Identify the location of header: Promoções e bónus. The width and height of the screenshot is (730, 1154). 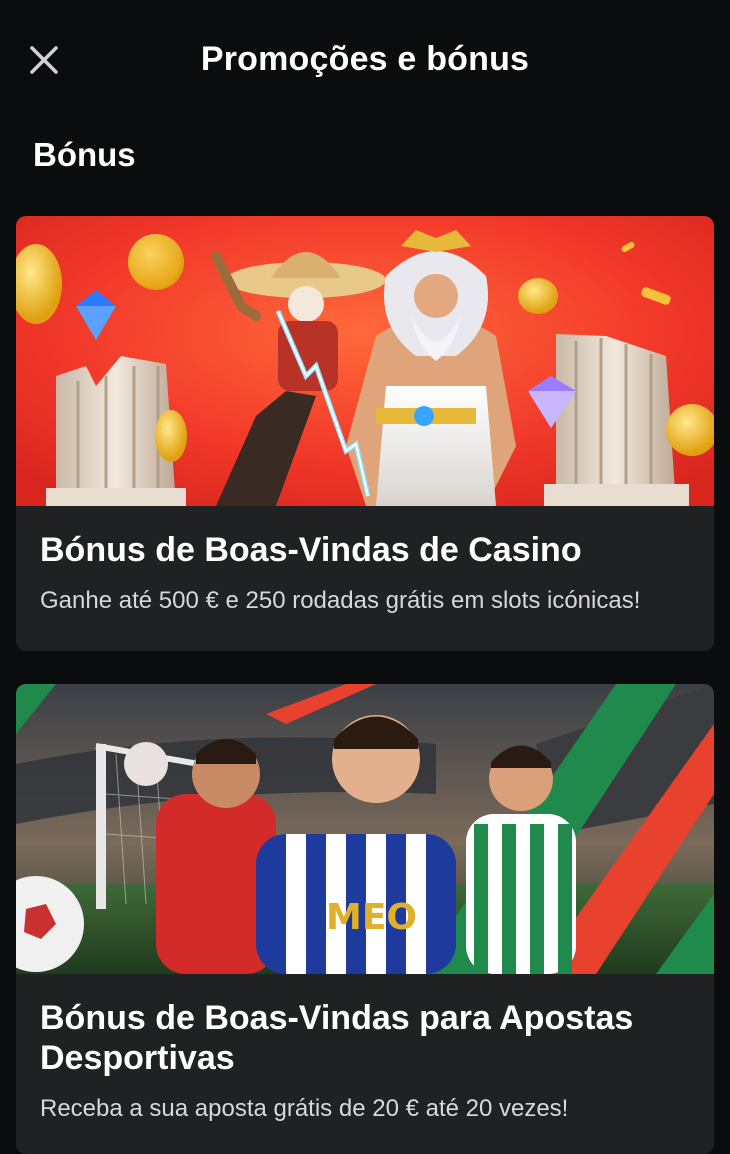
(365, 60).